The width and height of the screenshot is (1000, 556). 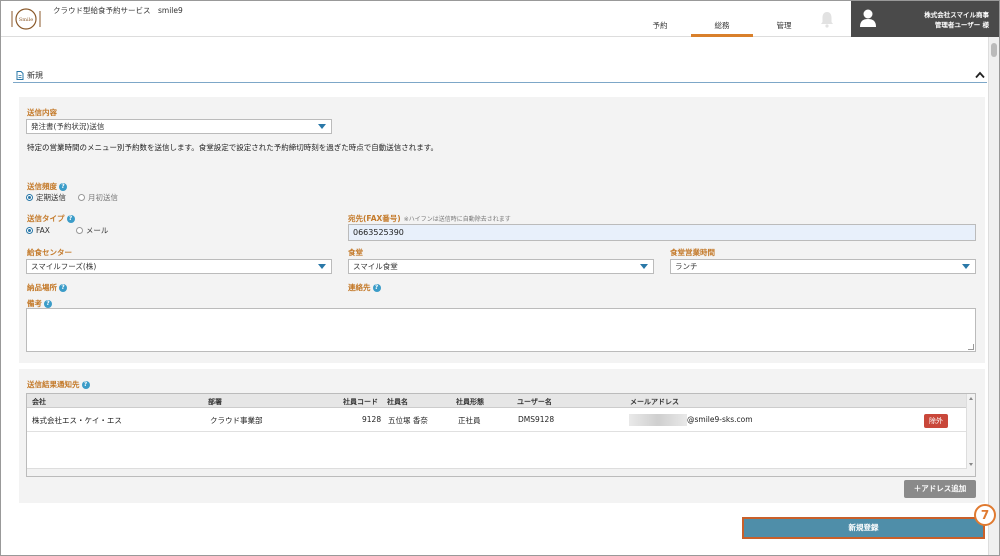 I want to click on delivery-place-label-text: 納品場所, so click(x=42, y=287).